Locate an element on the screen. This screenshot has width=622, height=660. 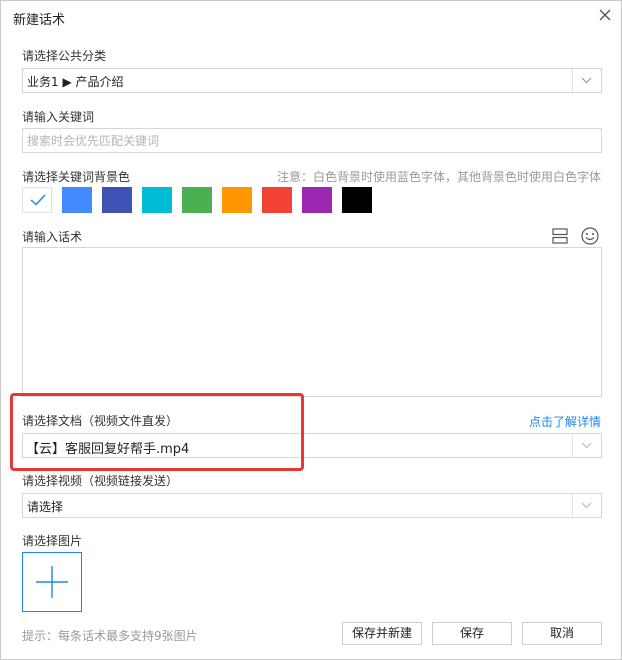
plus-icon is located at coordinates (52, 582).